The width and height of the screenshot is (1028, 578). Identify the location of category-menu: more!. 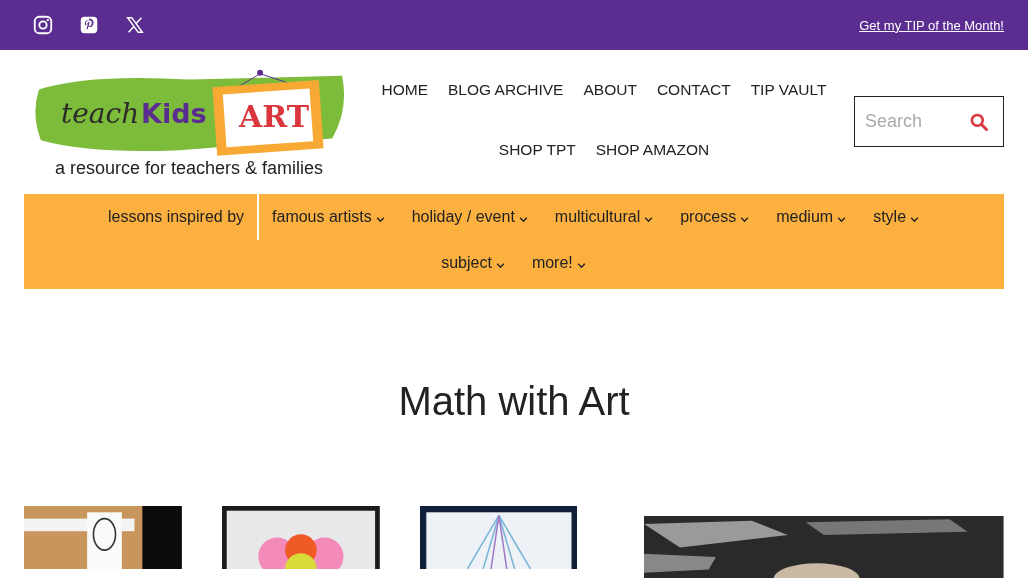
(559, 263).